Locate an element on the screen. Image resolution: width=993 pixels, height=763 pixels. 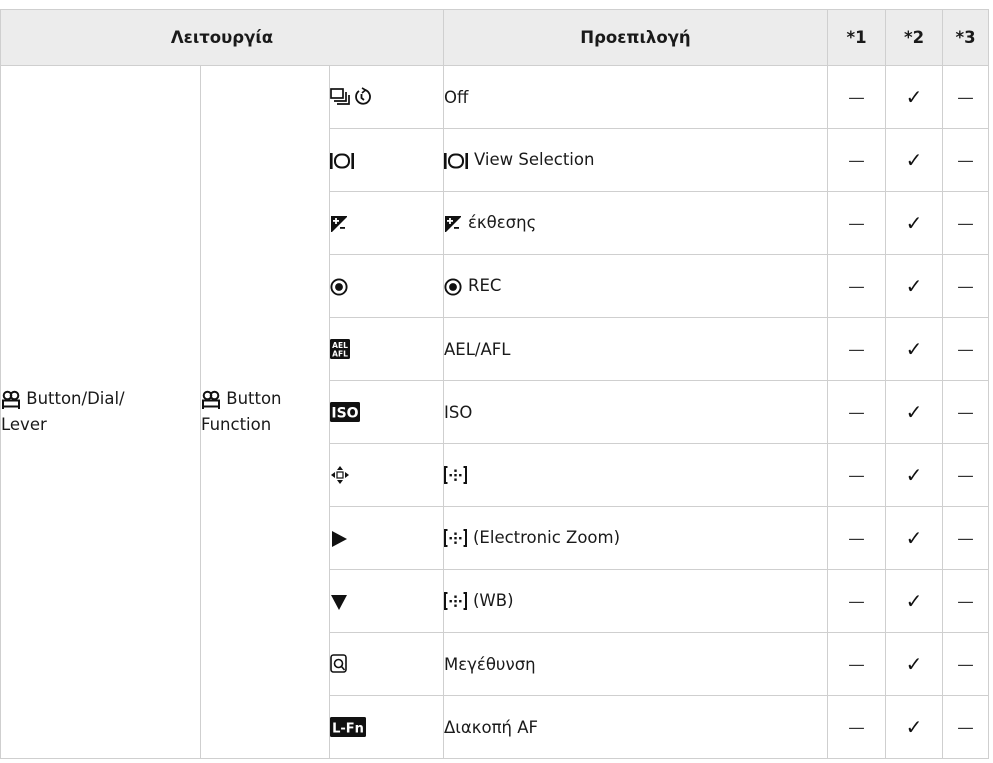
option-text-cell: View Selection is located at coordinates (635, 160).